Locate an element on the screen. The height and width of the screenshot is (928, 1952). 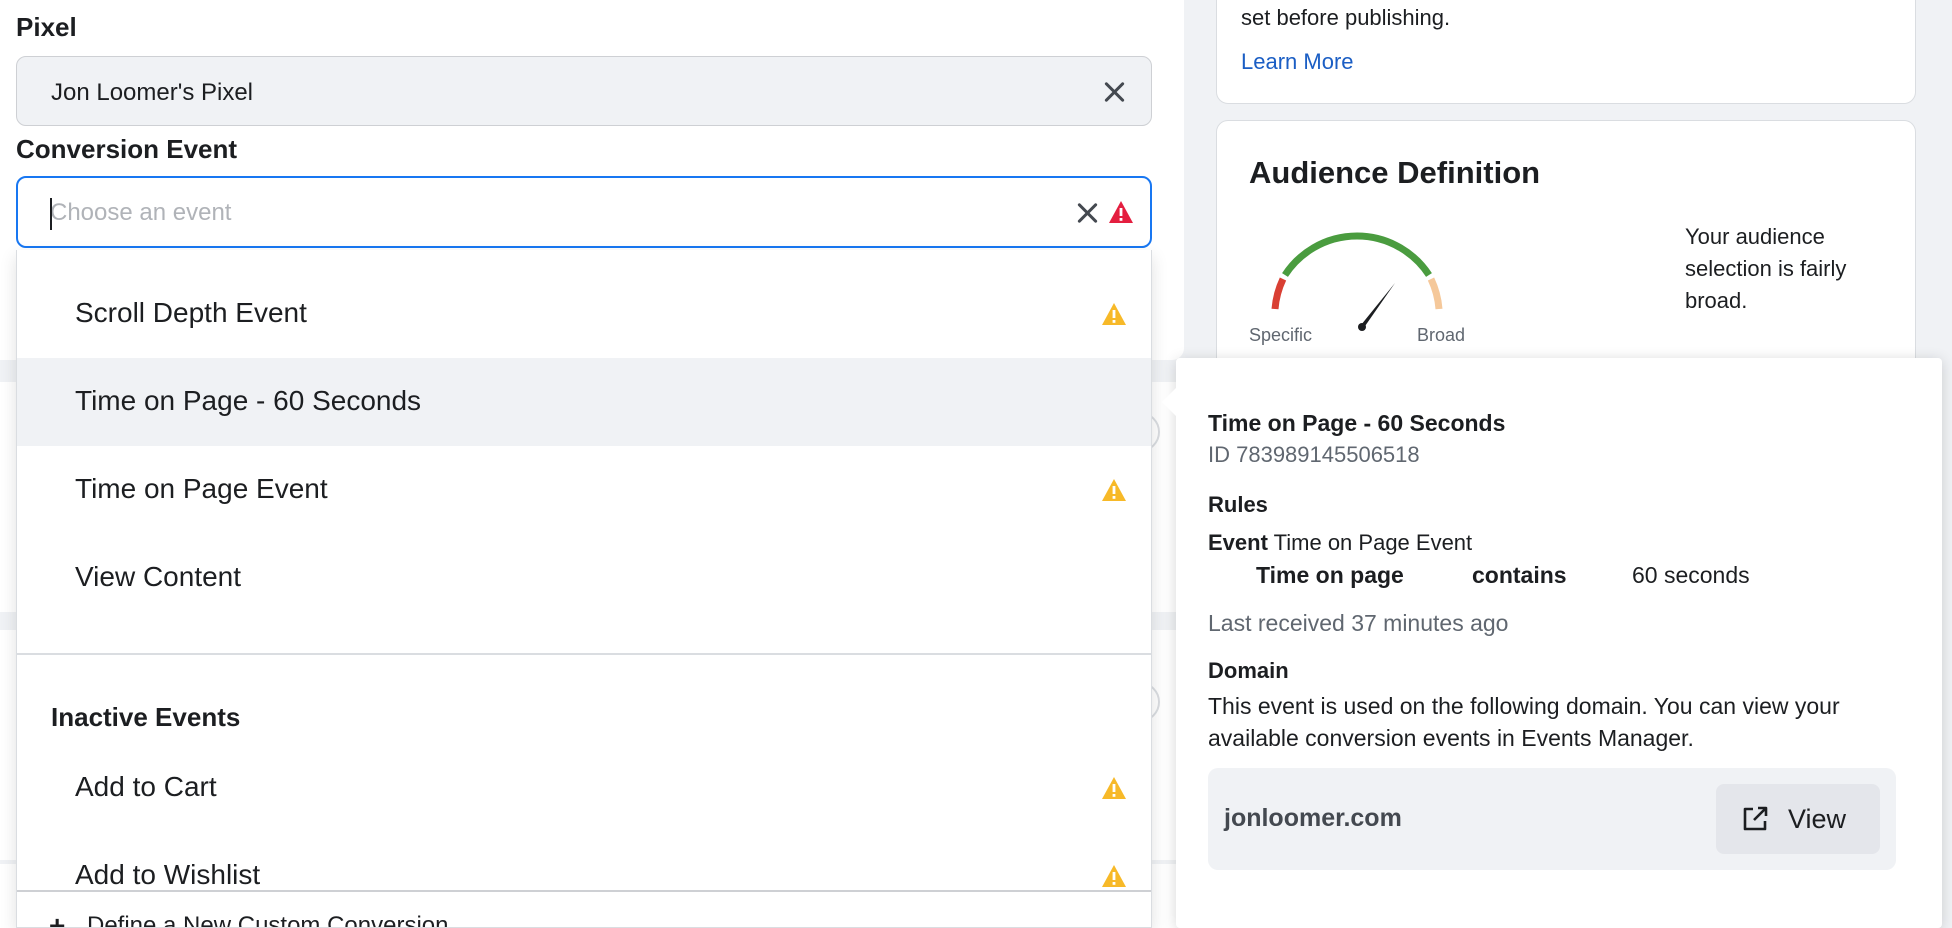
pixel-label: Pixel is located at coordinates (46, 27).